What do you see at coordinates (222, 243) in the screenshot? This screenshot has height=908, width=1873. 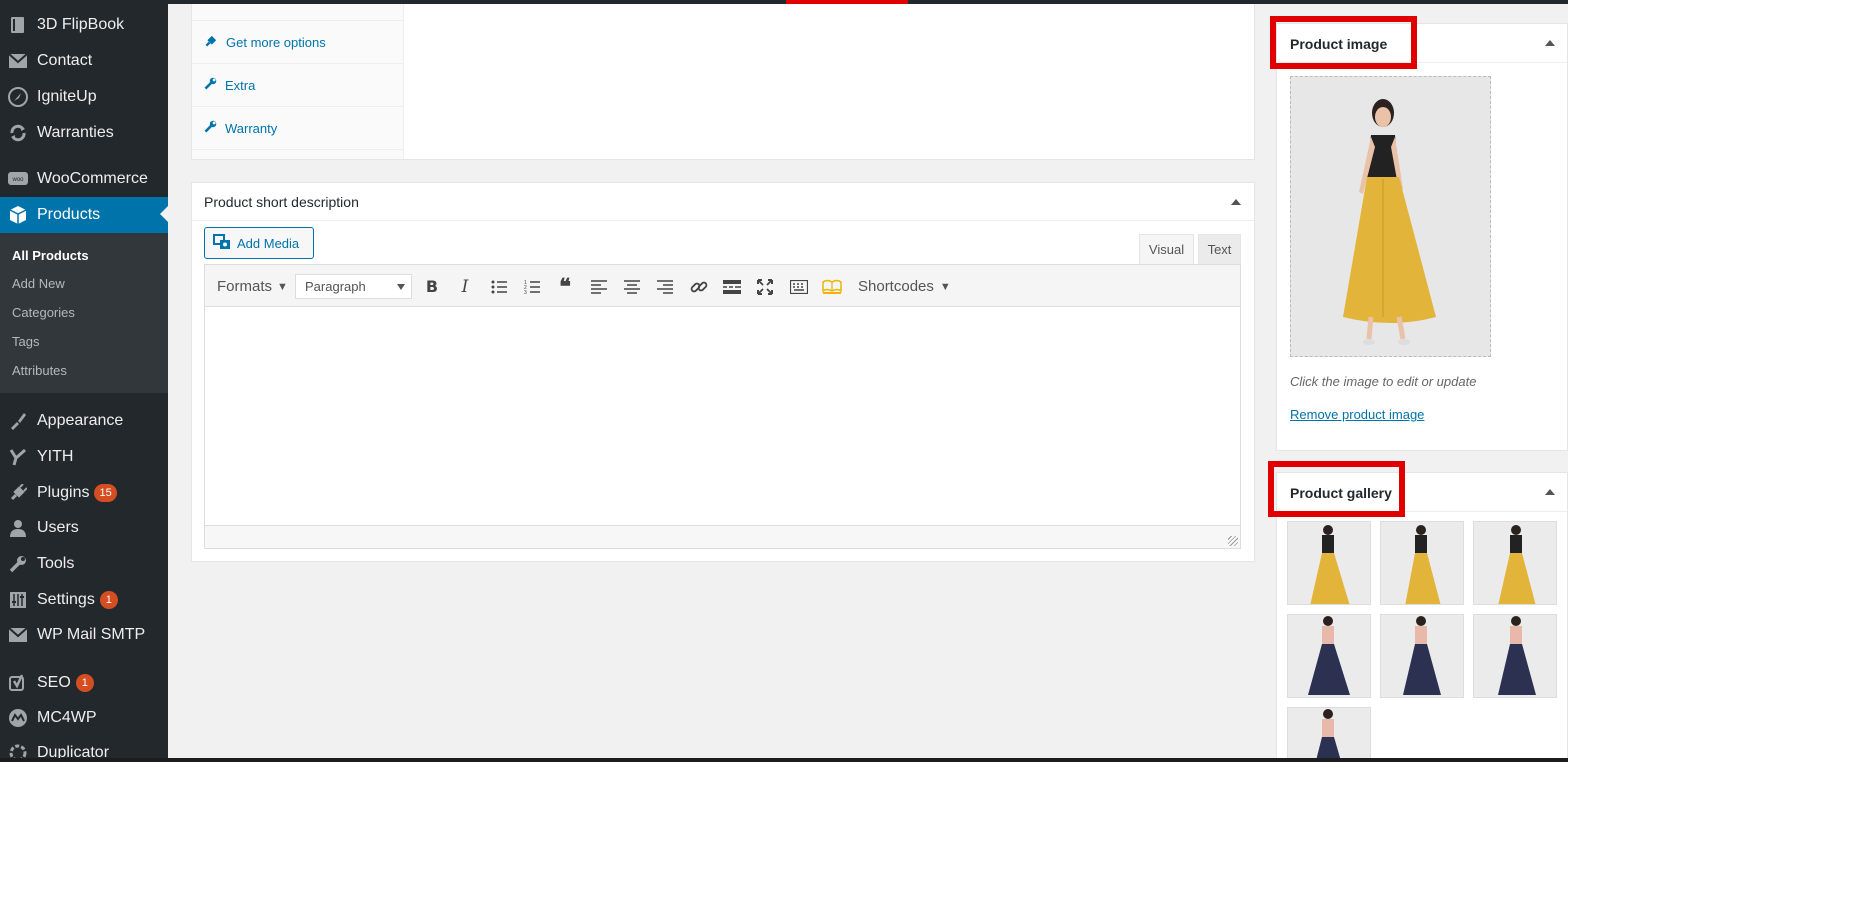 I see `media-icon` at bounding box center [222, 243].